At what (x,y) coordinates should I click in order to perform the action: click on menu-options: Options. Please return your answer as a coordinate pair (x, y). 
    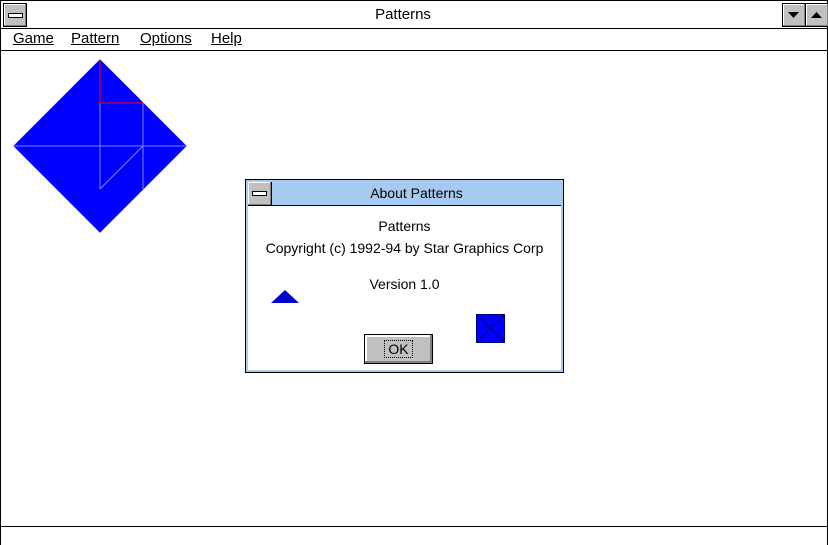
    Looking at the image, I should click on (166, 39).